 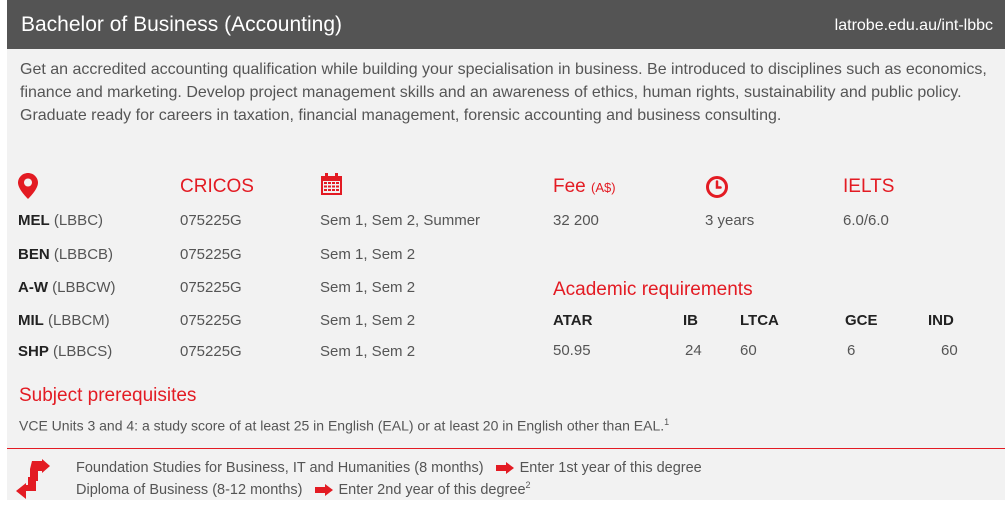 I want to click on pathway-from: Diploma of Business (8-12 months), so click(x=189, y=489).